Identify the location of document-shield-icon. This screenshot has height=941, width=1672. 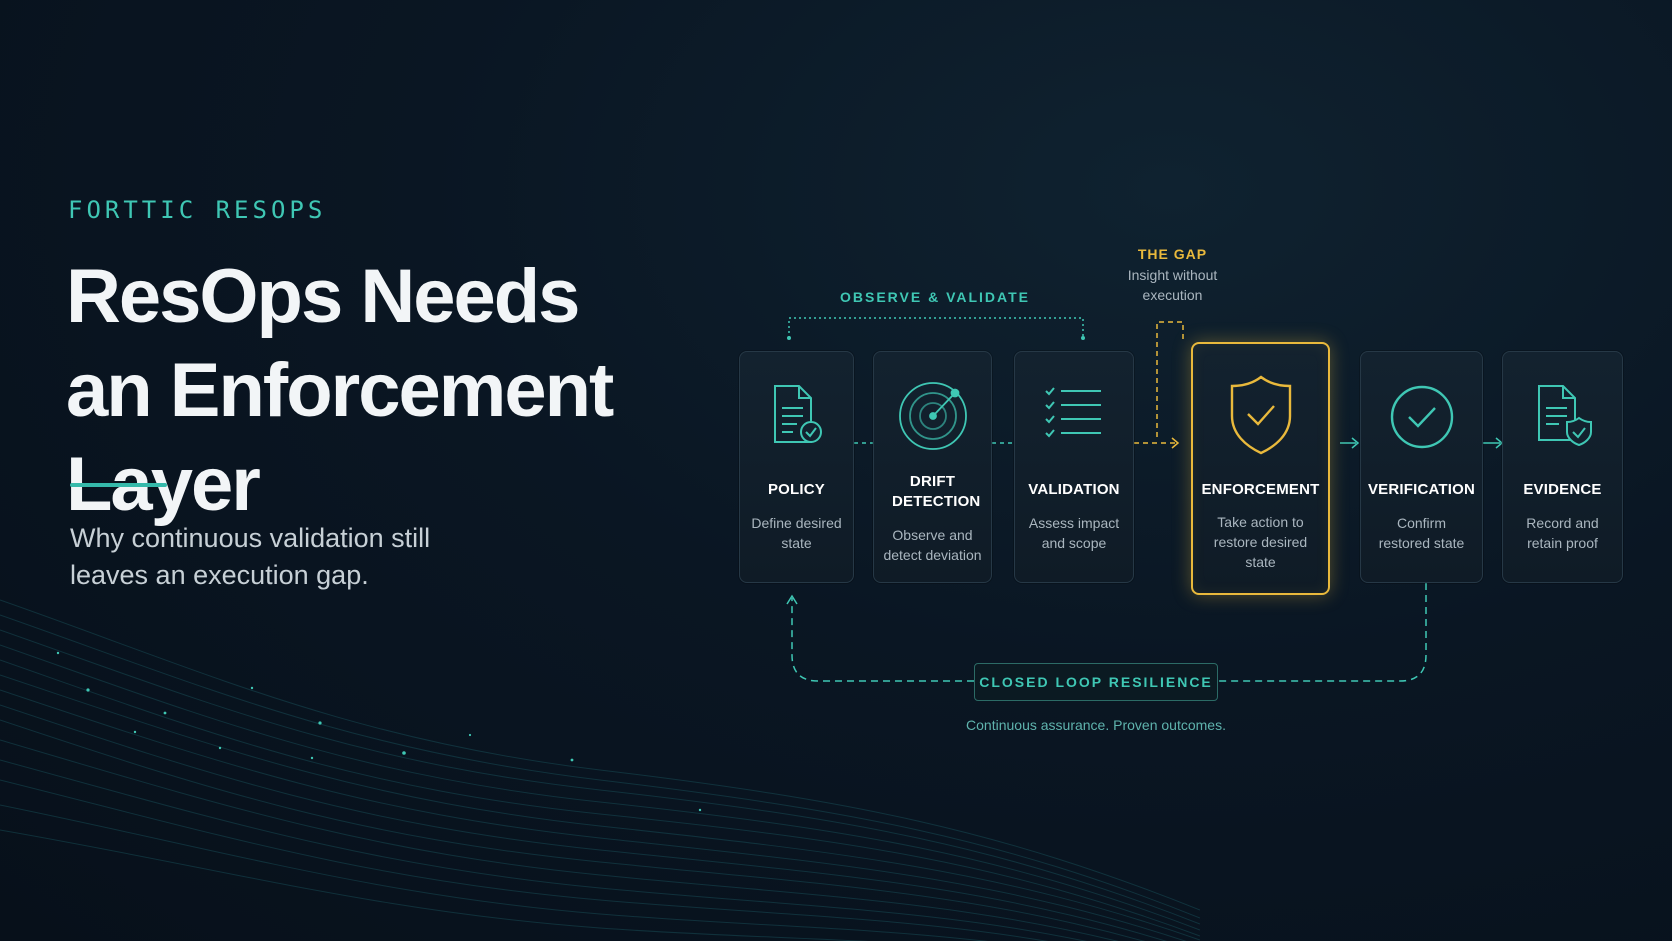
(1563, 417).